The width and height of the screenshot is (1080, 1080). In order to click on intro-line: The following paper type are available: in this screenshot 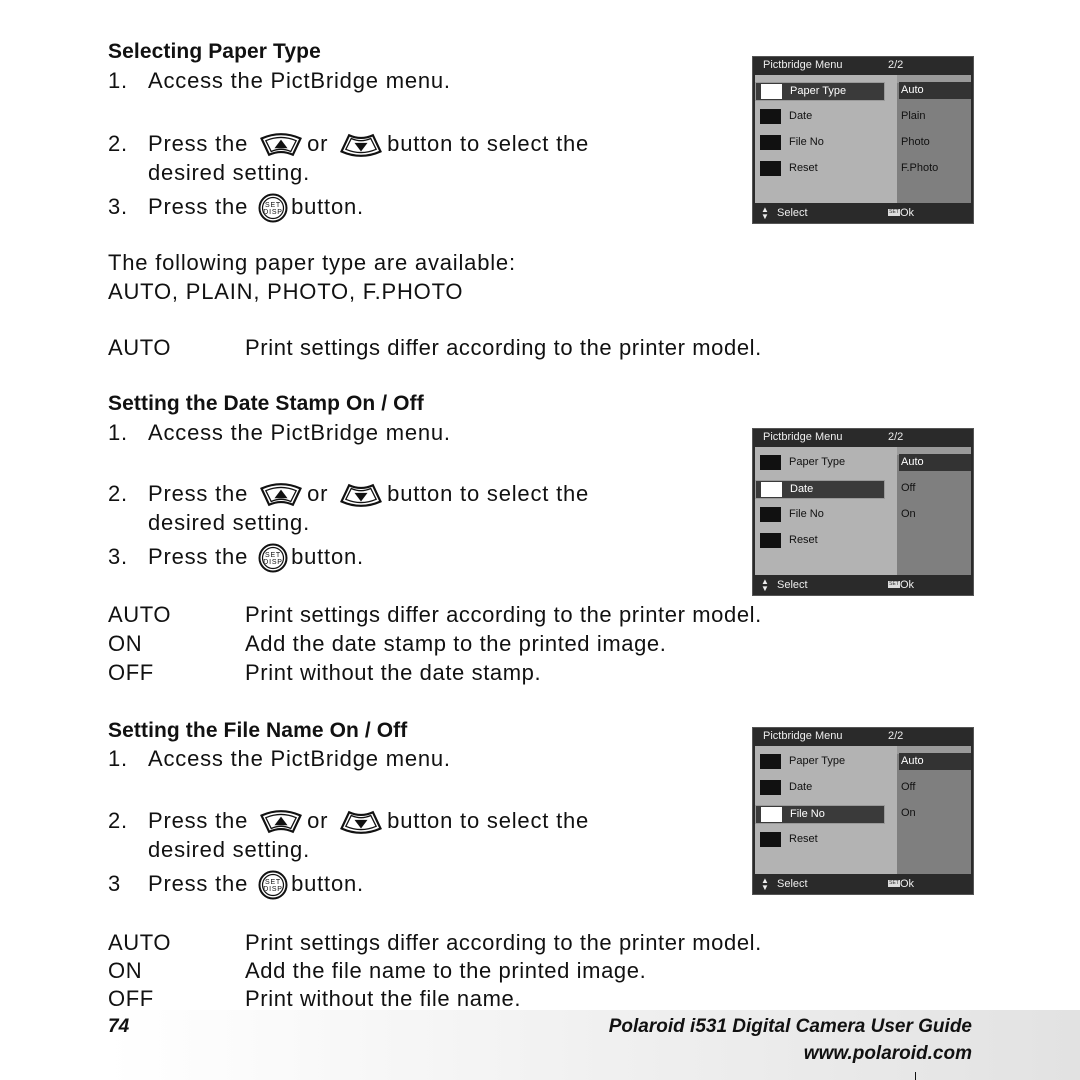, I will do `click(312, 262)`.